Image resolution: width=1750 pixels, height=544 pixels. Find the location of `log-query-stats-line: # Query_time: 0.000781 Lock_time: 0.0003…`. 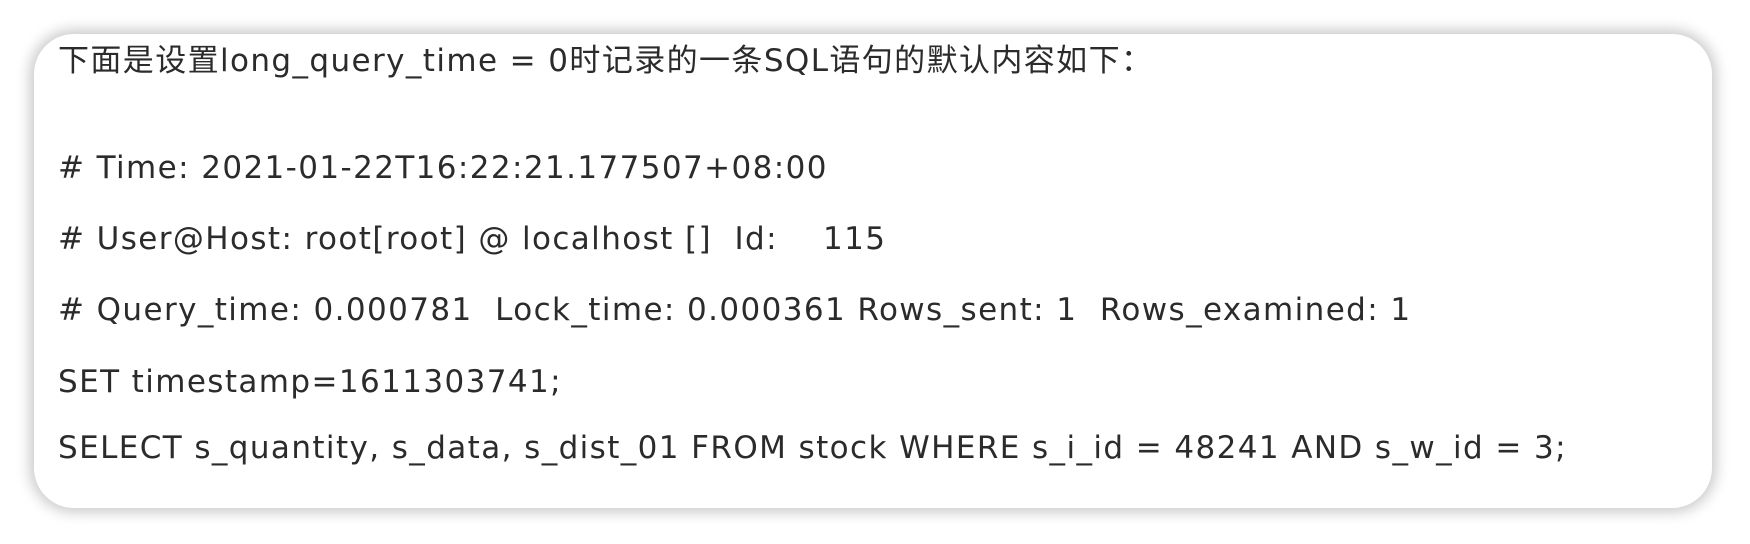

log-query-stats-line: # Query_time: 0.000781 Lock_time: 0.0003… is located at coordinates (735, 310).